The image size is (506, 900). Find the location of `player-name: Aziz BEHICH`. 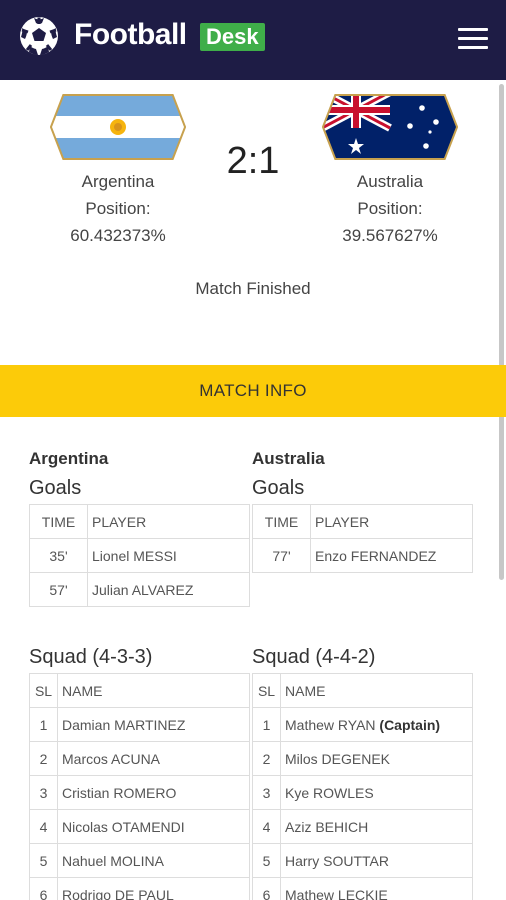

player-name: Aziz BEHICH is located at coordinates (376, 826).